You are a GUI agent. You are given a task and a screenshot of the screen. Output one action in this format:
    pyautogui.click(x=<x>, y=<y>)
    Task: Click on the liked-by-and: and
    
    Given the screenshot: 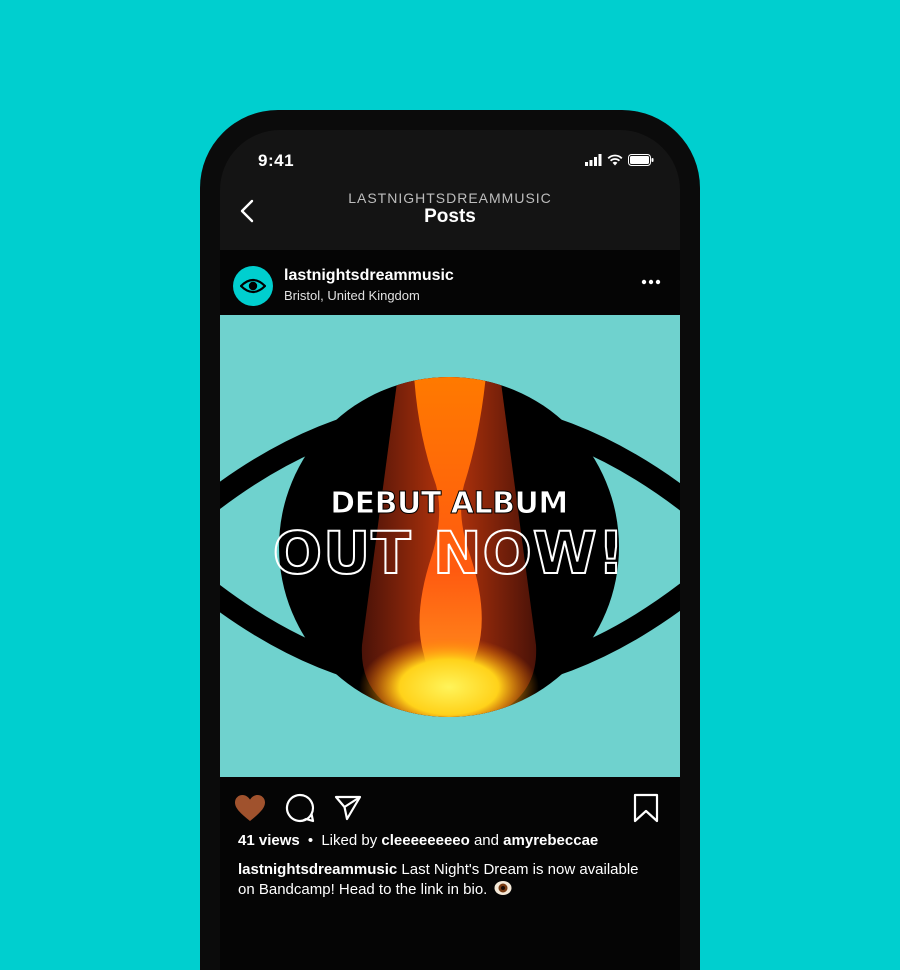 What is the action you would take?
    pyautogui.click(x=486, y=840)
    